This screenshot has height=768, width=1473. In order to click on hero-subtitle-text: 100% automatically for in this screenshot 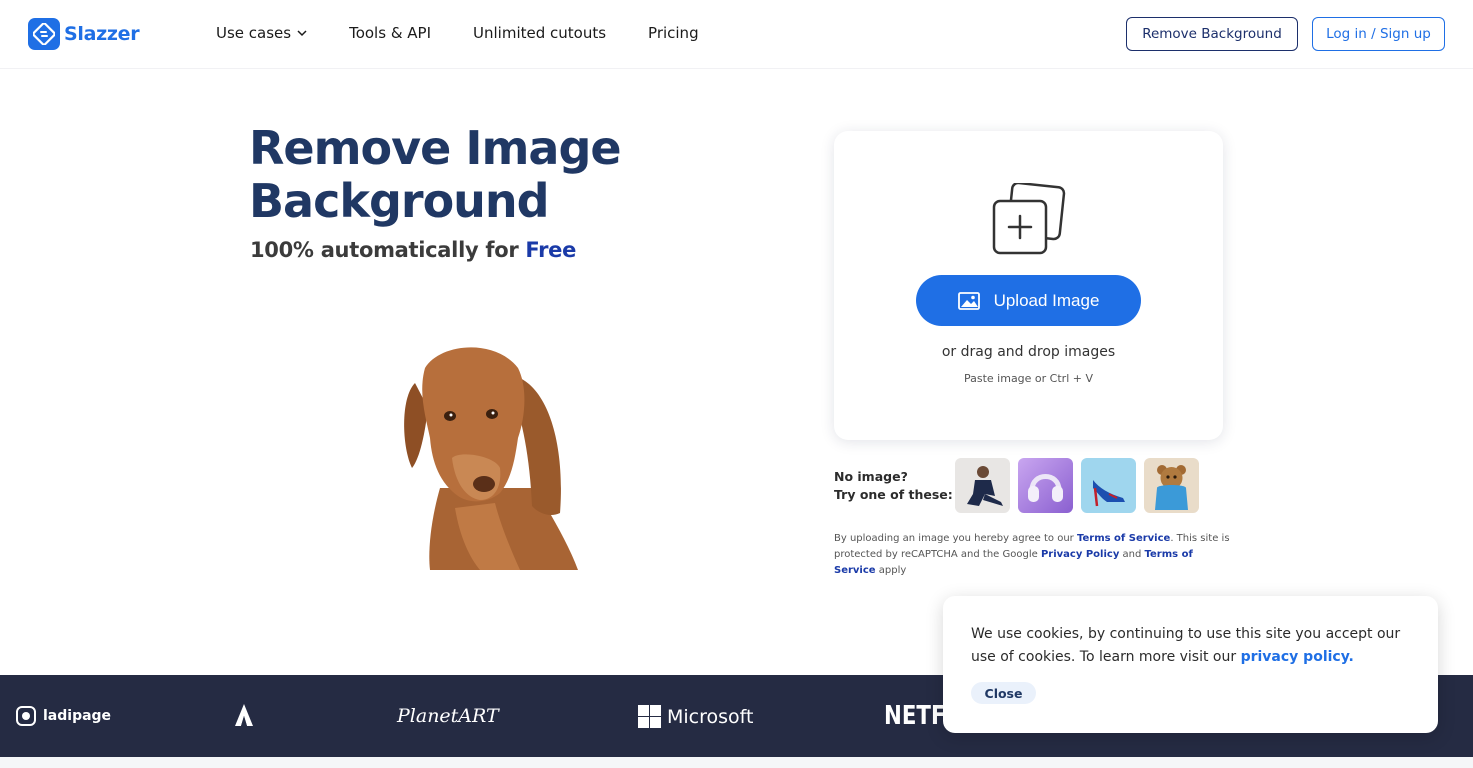, I will do `click(388, 250)`.